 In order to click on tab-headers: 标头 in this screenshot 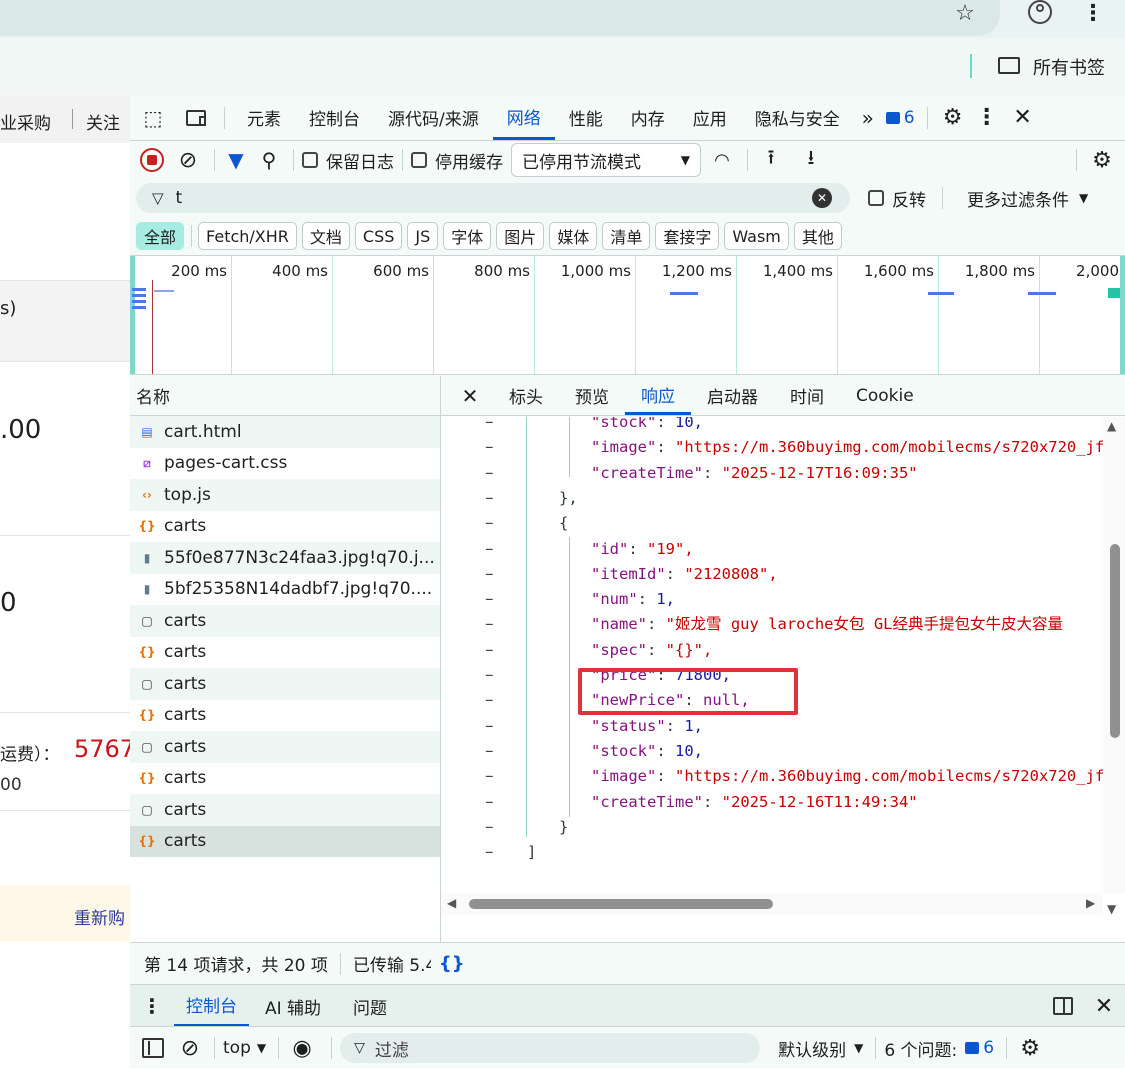, I will do `click(529, 395)`.